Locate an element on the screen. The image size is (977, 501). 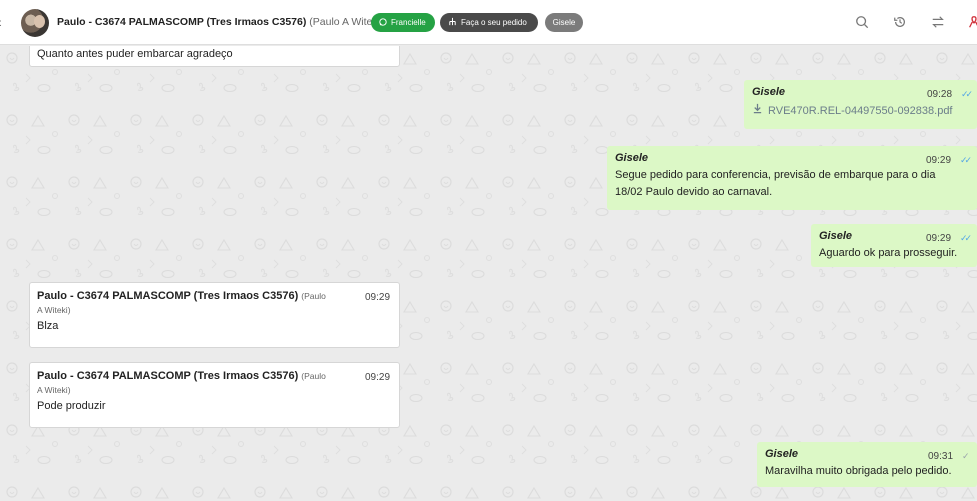
message-sender: Gisele is located at coordinates (632, 158).